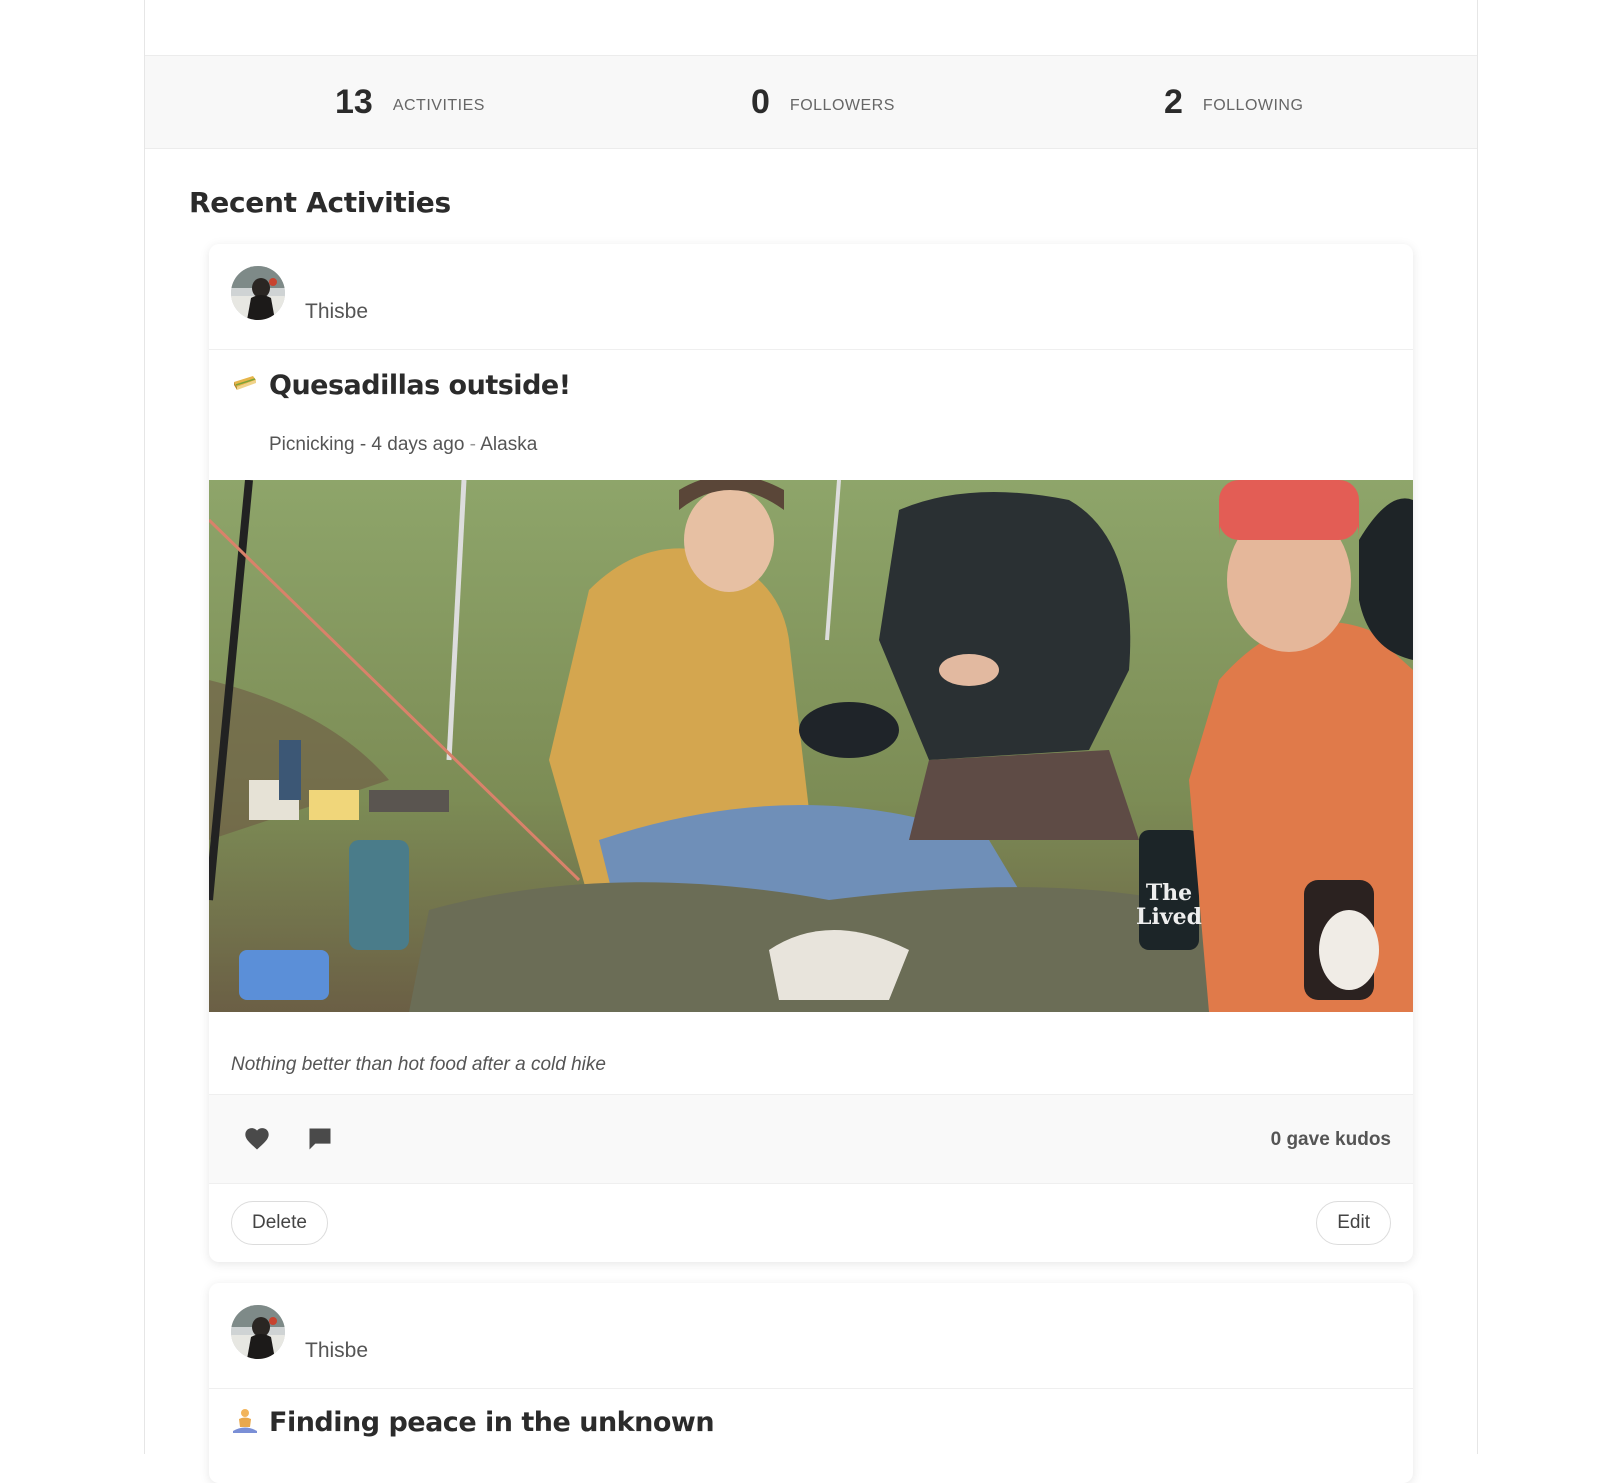 The width and height of the screenshot is (1622, 1483). What do you see at coordinates (438, 105) in the screenshot?
I see `stat-activities-label: ACTIVITIES` at bounding box center [438, 105].